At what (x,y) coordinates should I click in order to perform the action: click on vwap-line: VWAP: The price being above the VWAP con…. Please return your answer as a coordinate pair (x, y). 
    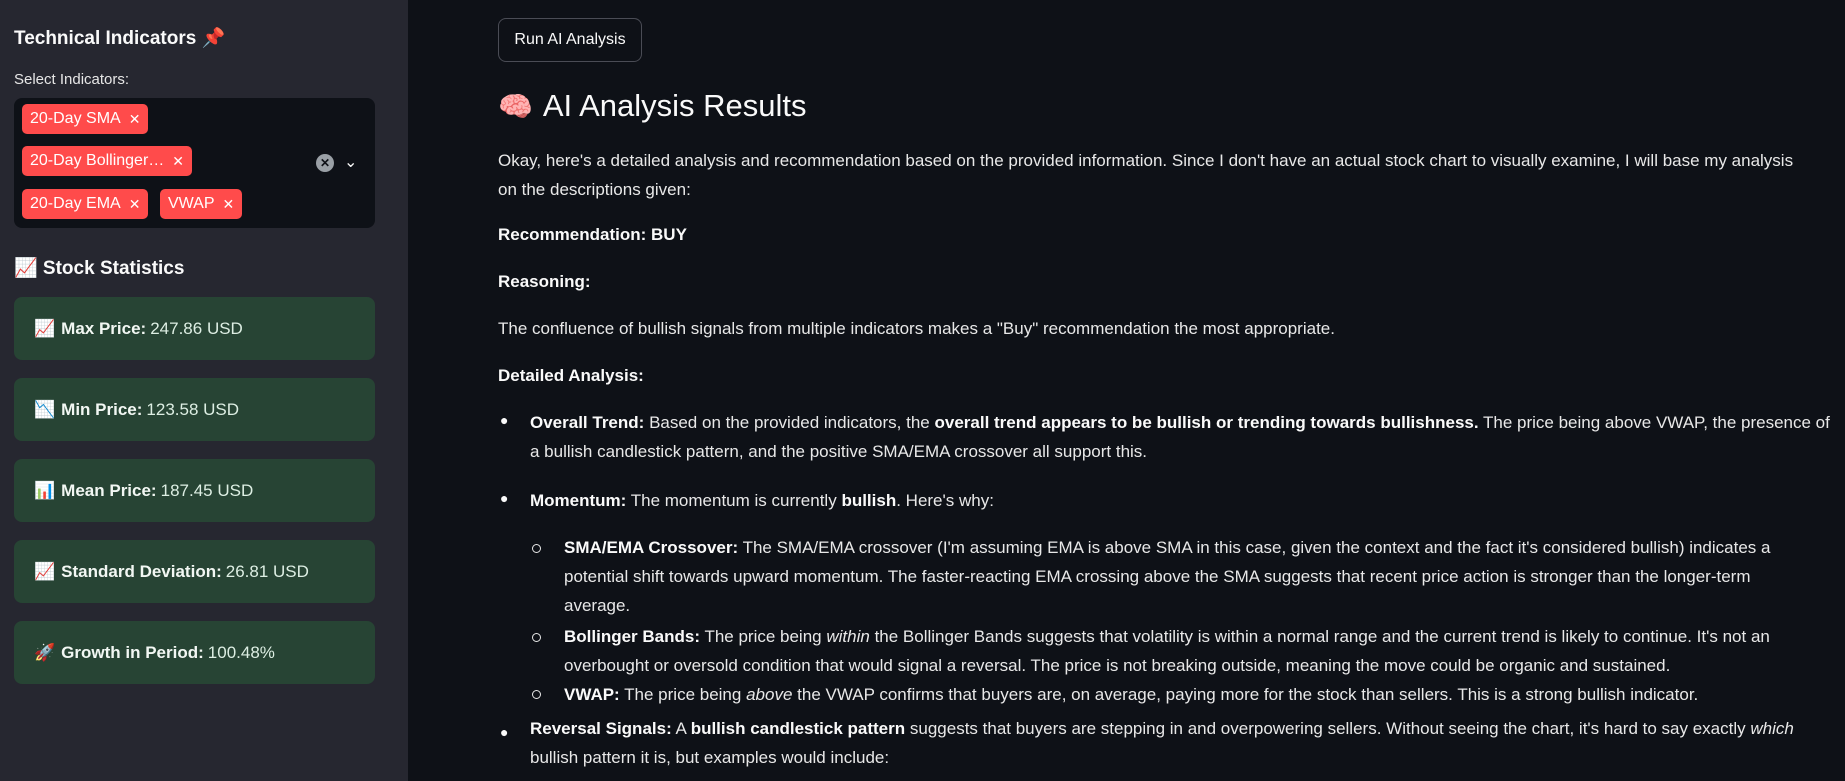
    Looking at the image, I should click on (1199, 694).